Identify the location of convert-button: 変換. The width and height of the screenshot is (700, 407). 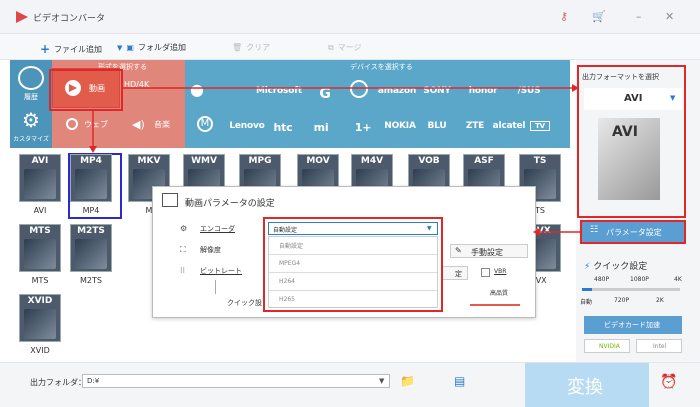
(587, 385).